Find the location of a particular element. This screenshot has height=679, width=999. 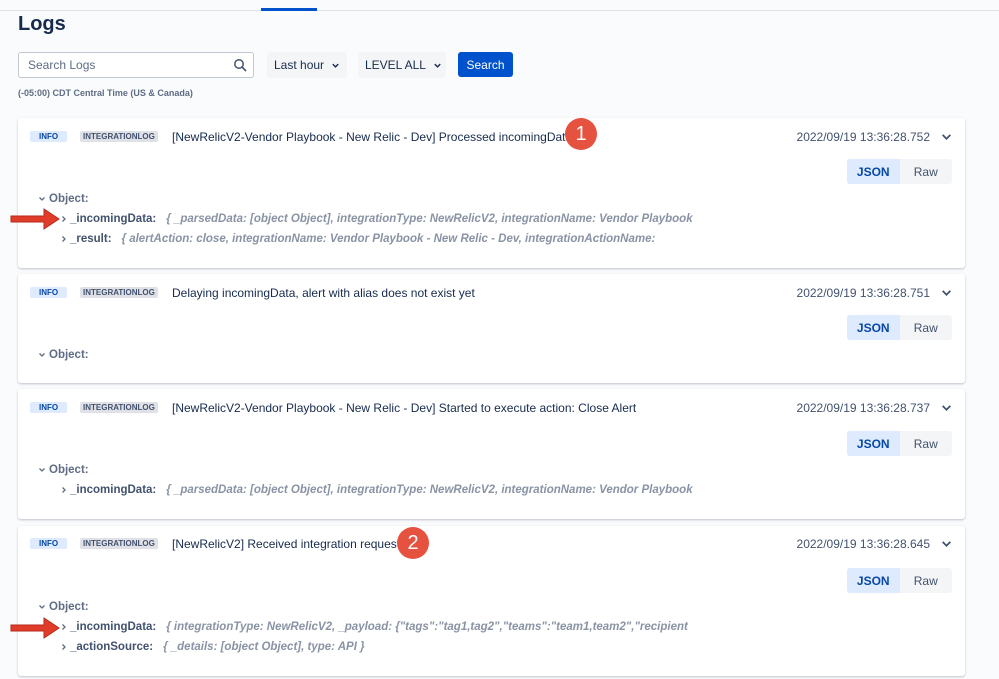

search-box is located at coordinates (136, 65).